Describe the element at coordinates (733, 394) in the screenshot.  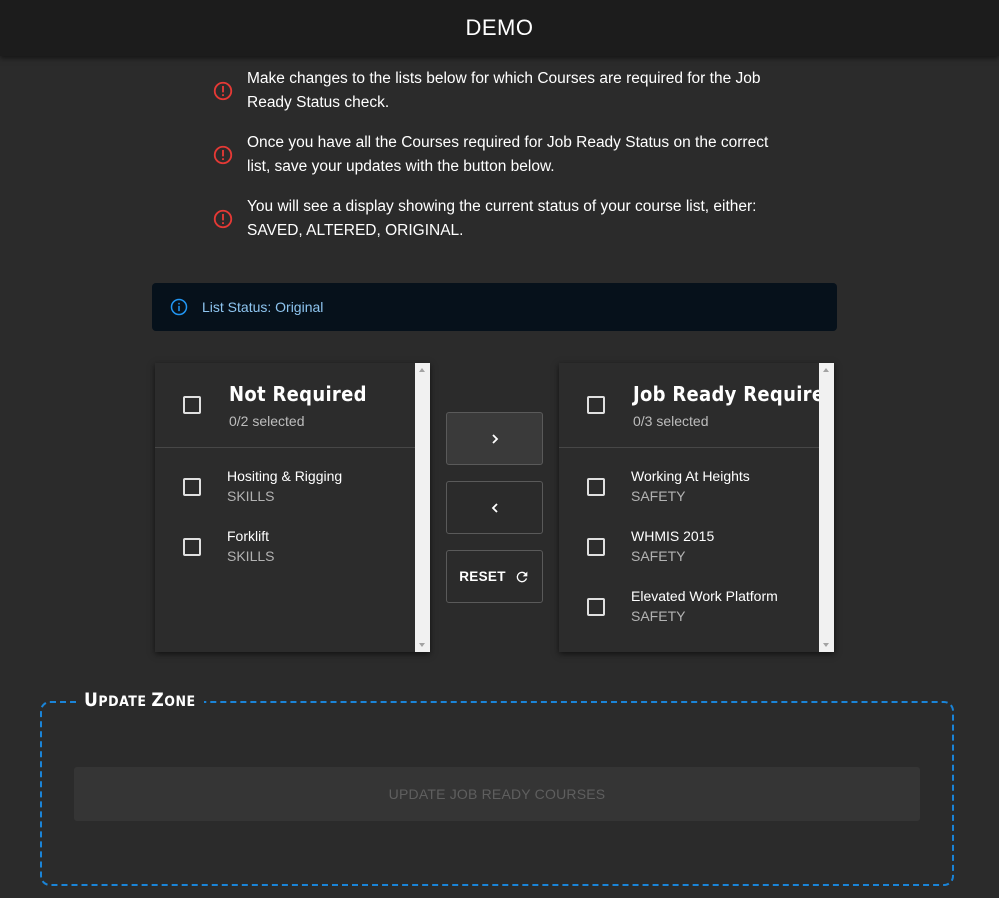
I see `list-title: Job Ready Required` at that location.